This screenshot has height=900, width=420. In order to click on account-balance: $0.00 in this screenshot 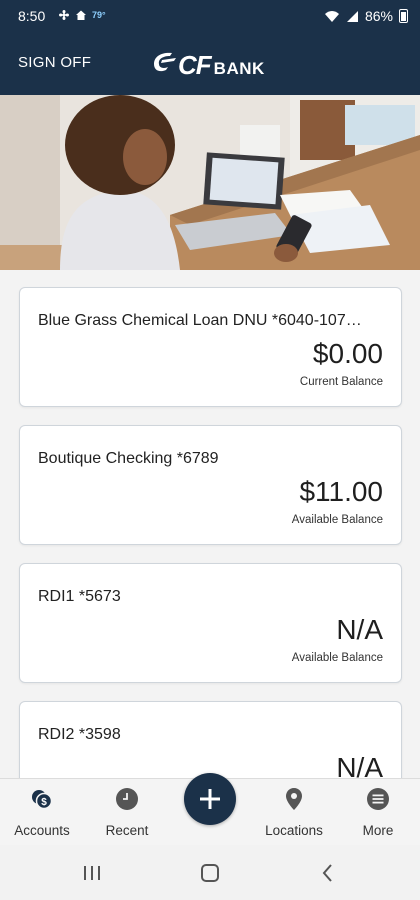, I will do `click(347, 353)`.